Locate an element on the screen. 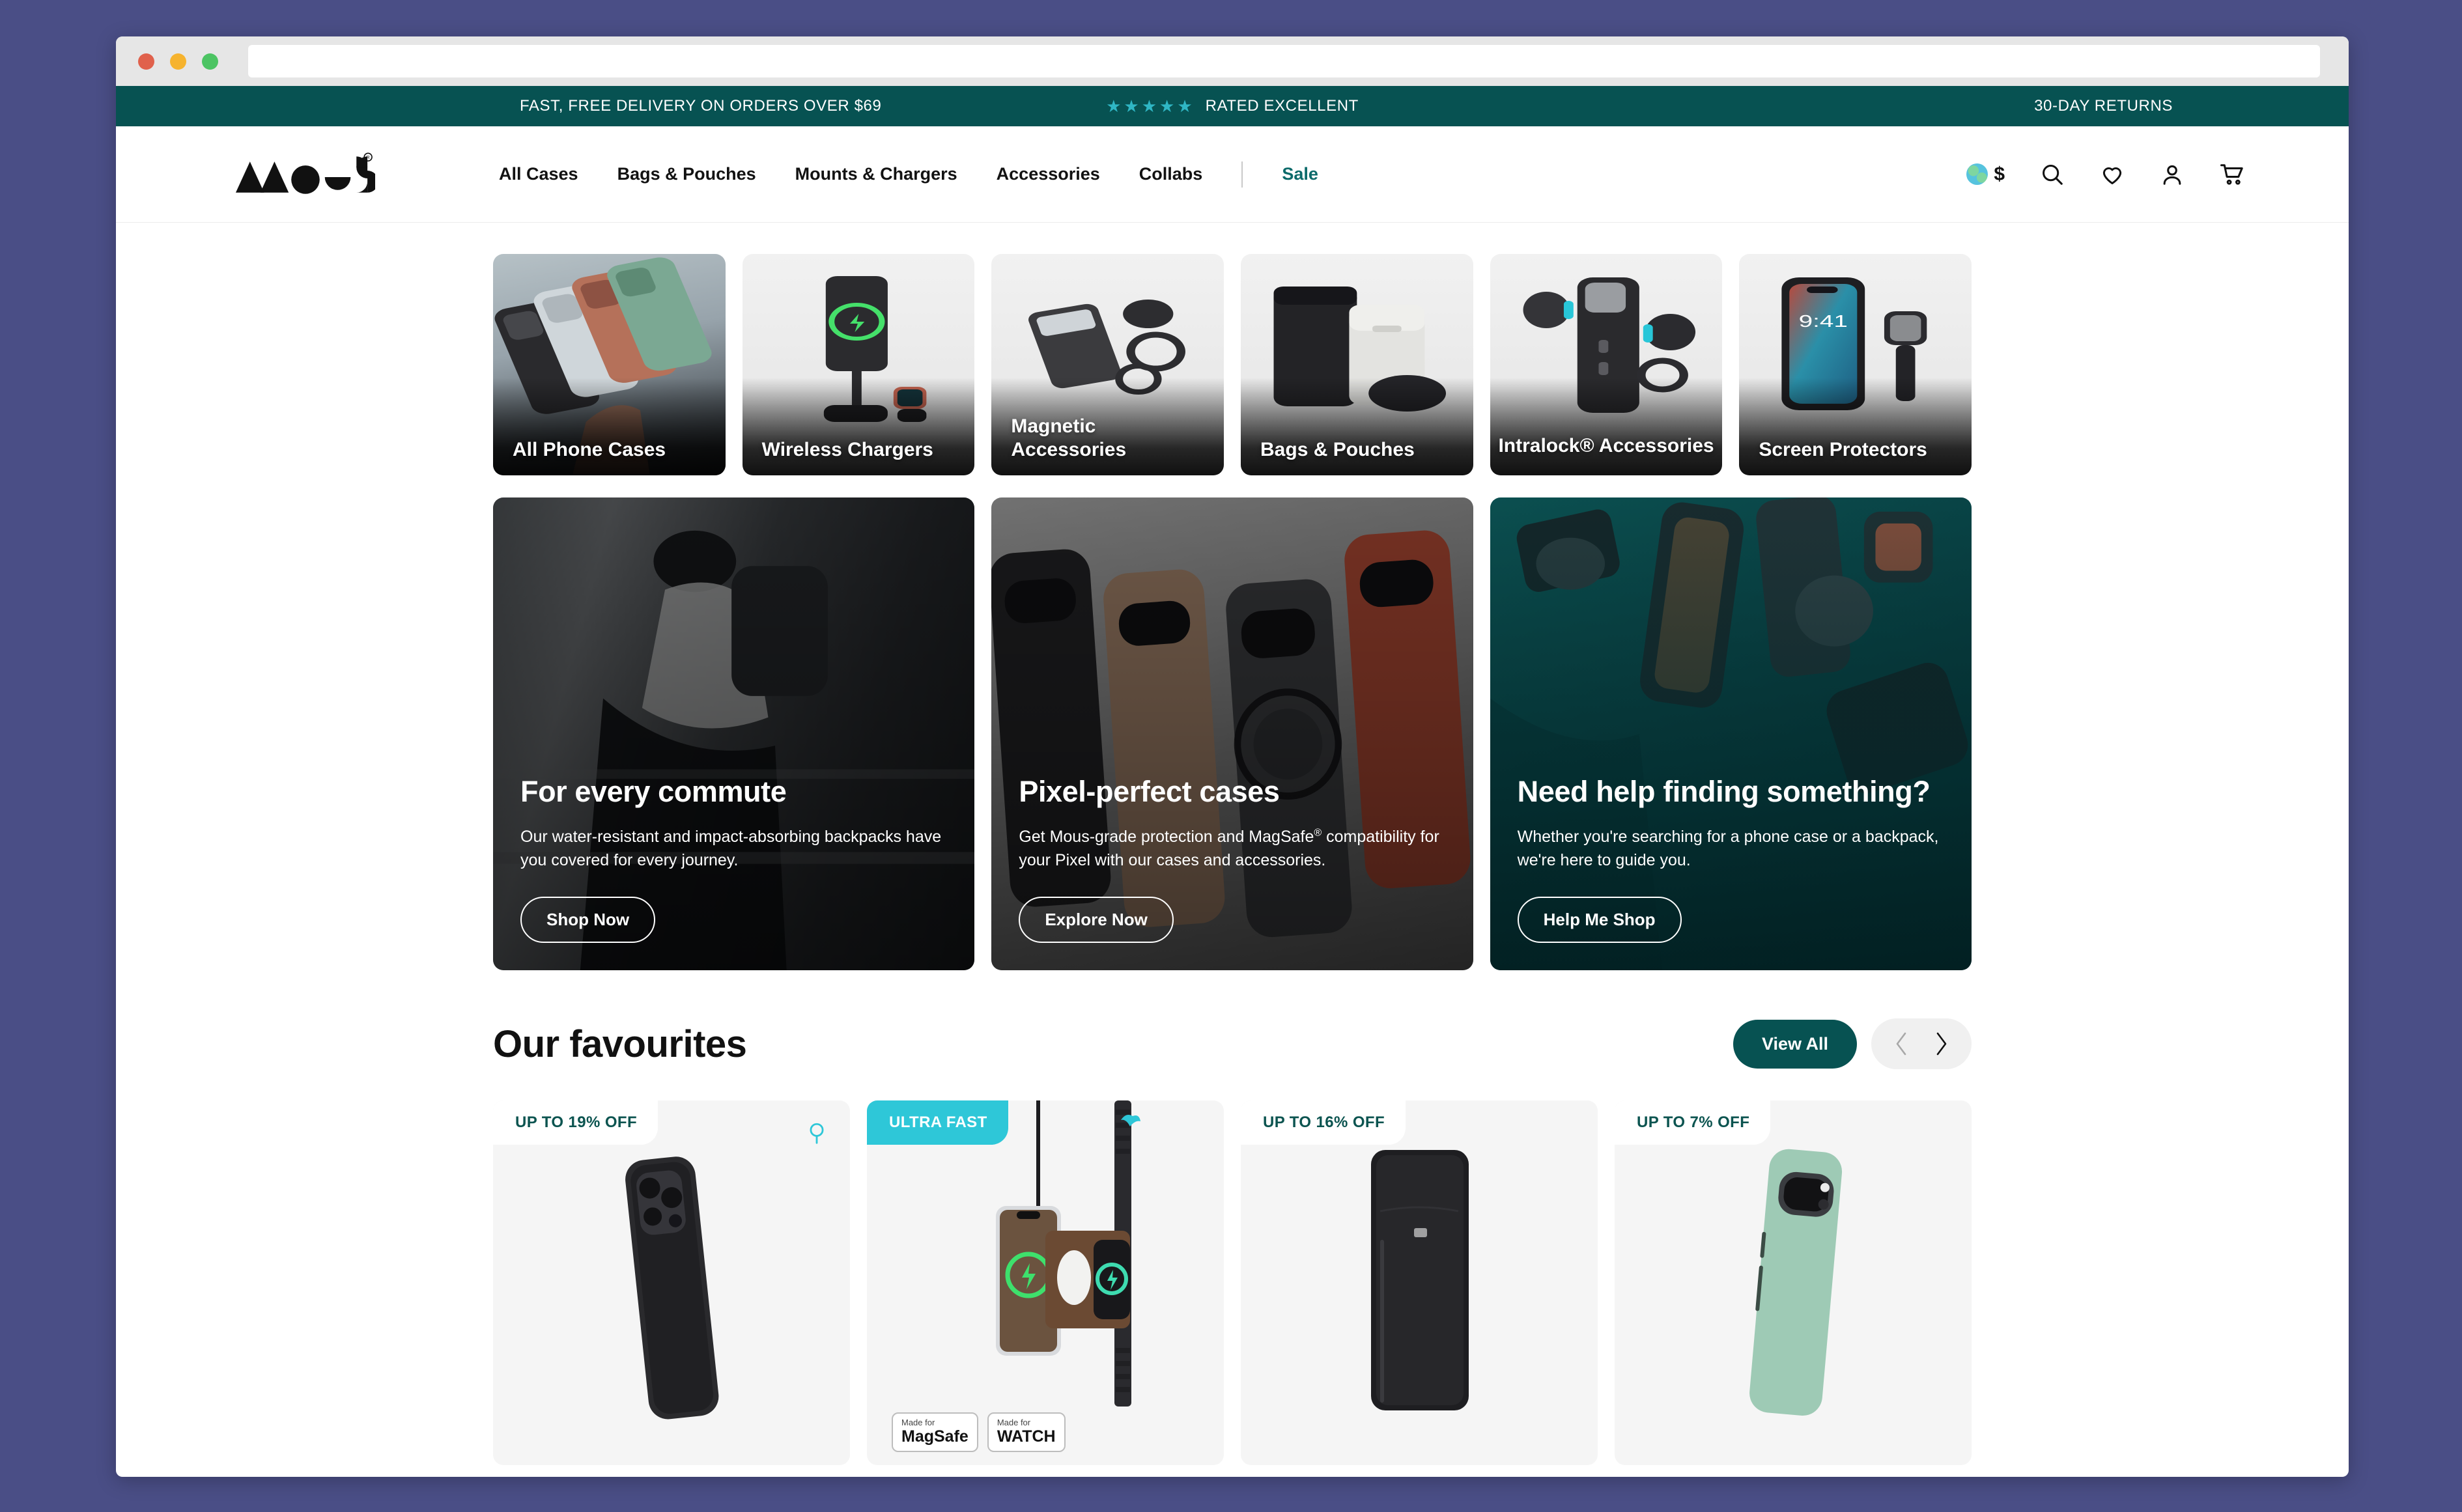  category-tile-intralock-accessories: Intralock® Accessories is located at coordinates (1606, 365).